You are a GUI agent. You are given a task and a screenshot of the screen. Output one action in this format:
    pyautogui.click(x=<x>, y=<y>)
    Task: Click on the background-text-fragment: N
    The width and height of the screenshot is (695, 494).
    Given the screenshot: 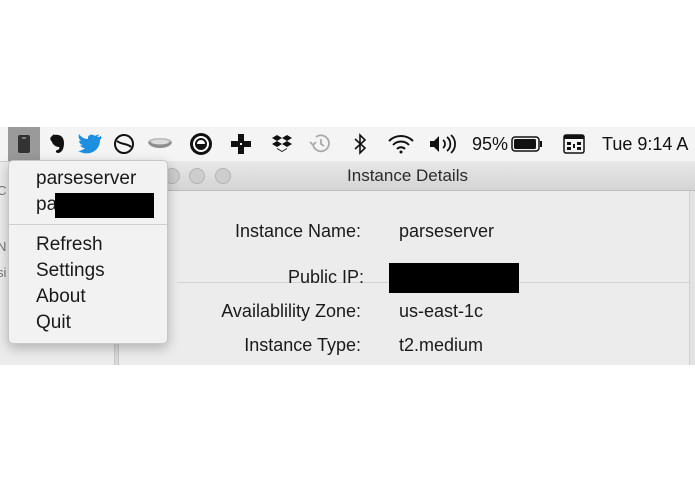 What is the action you would take?
    pyautogui.click(x=3, y=246)
    